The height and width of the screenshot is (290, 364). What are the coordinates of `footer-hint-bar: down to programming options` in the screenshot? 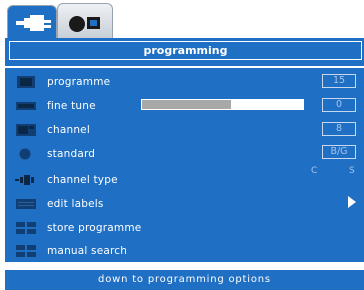 It's located at (184, 280).